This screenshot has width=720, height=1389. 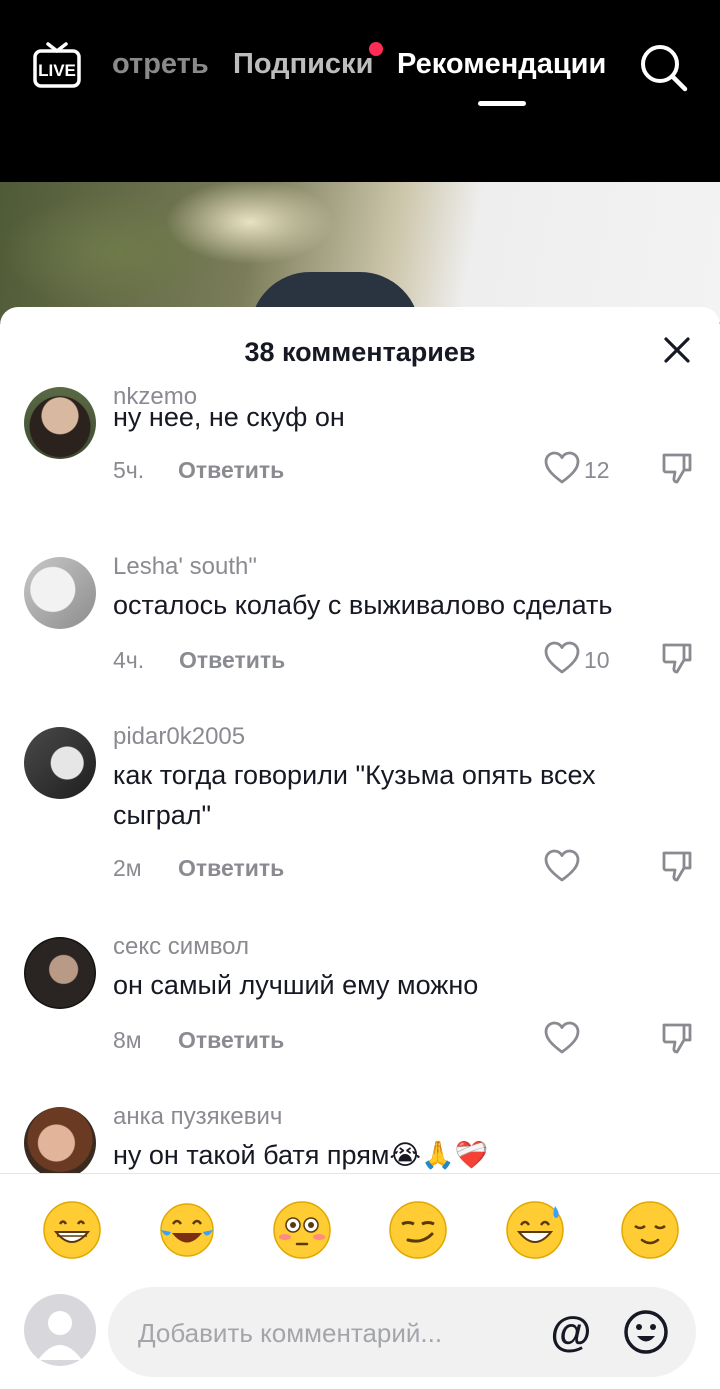 What do you see at coordinates (160, 64) in the screenshot?
I see `tab-watch: отреть` at bounding box center [160, 64].